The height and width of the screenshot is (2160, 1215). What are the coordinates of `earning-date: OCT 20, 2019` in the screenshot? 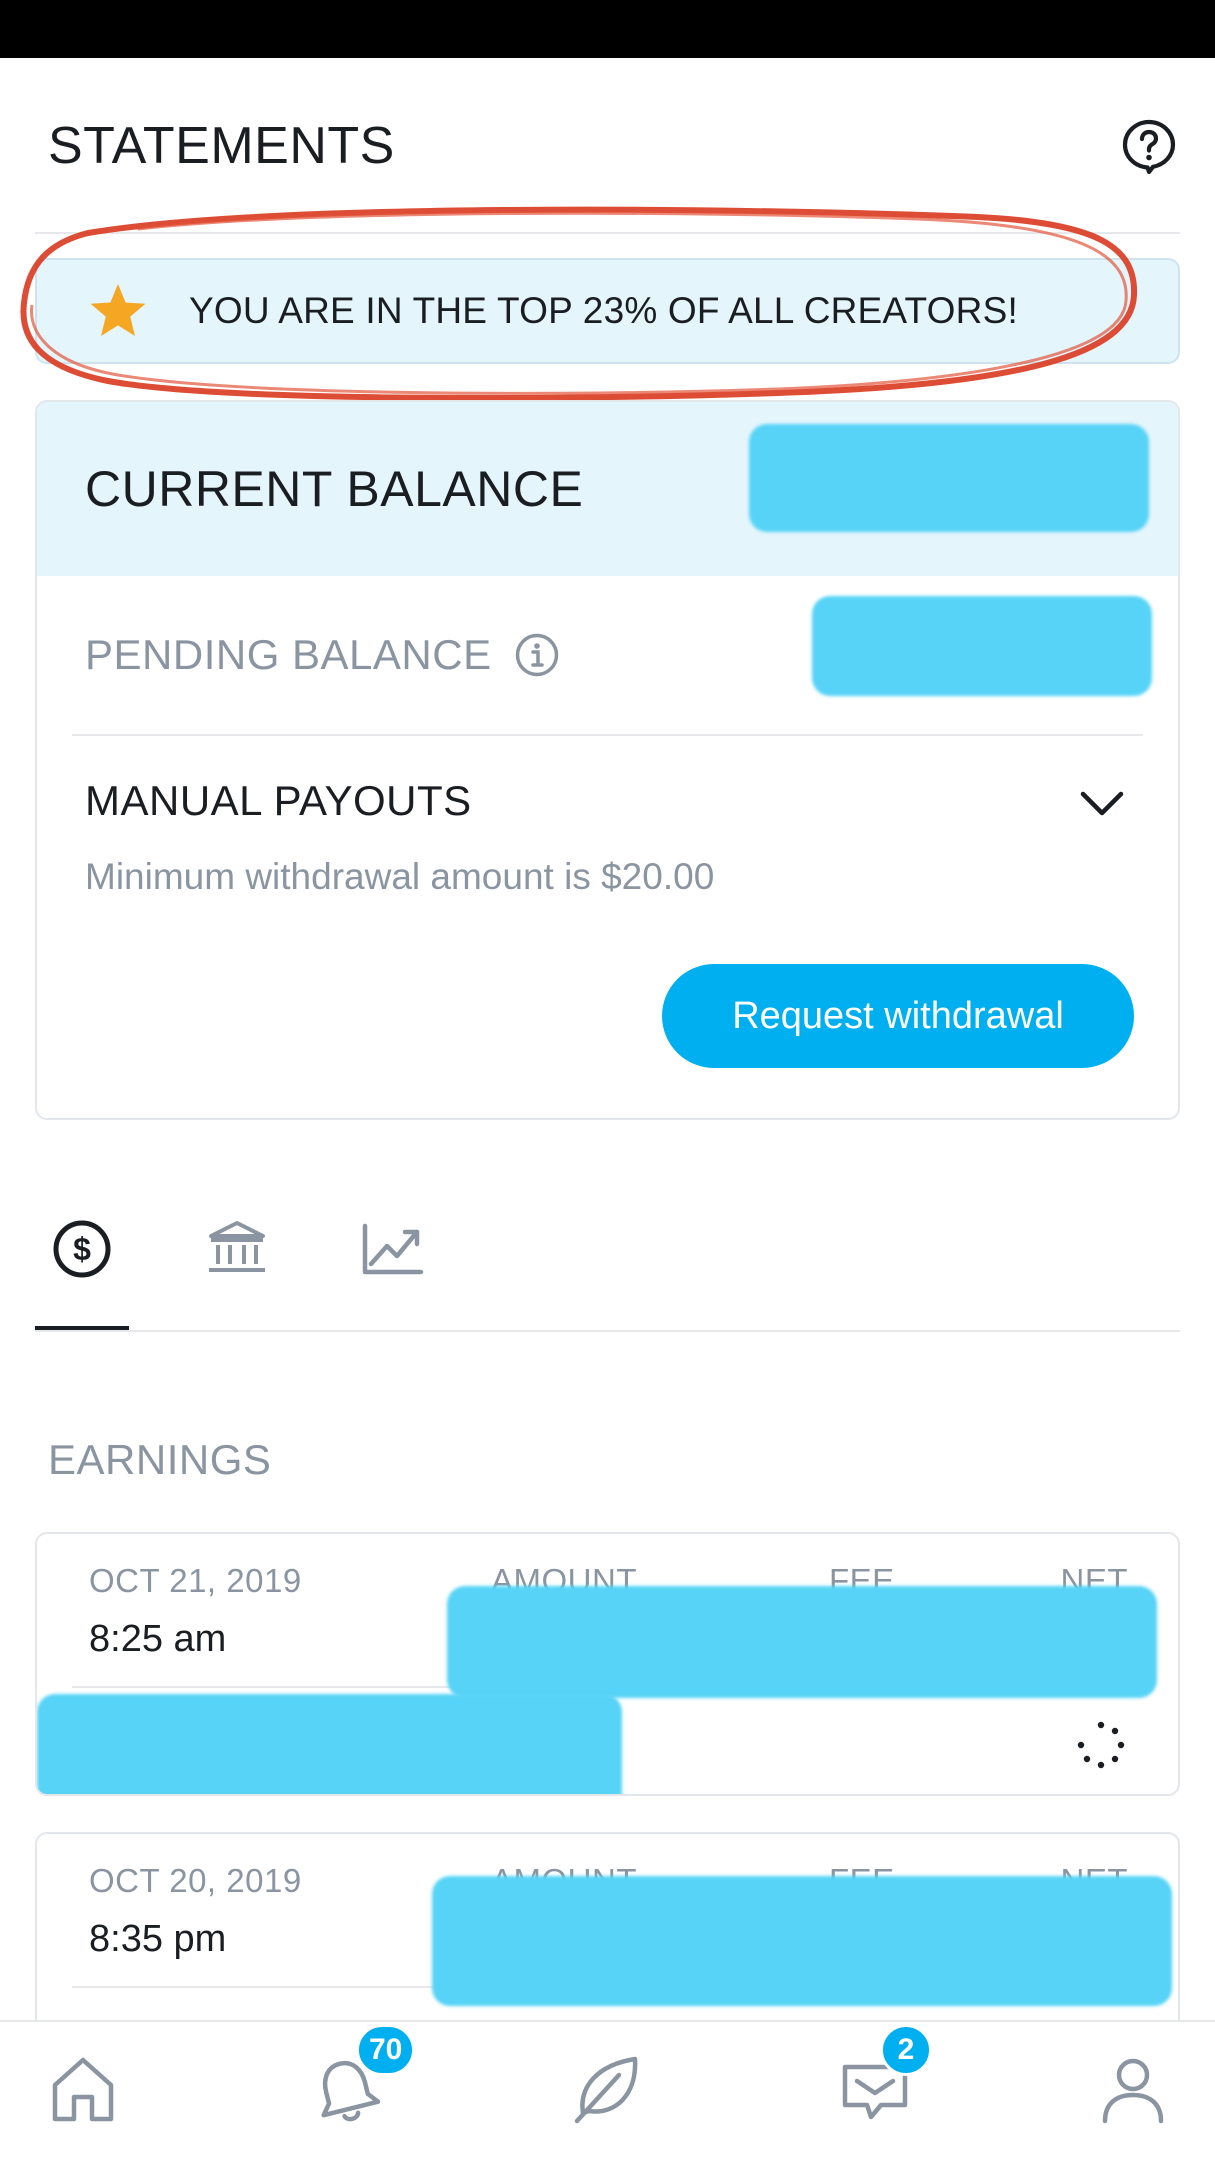 It's located at (195, 1880).